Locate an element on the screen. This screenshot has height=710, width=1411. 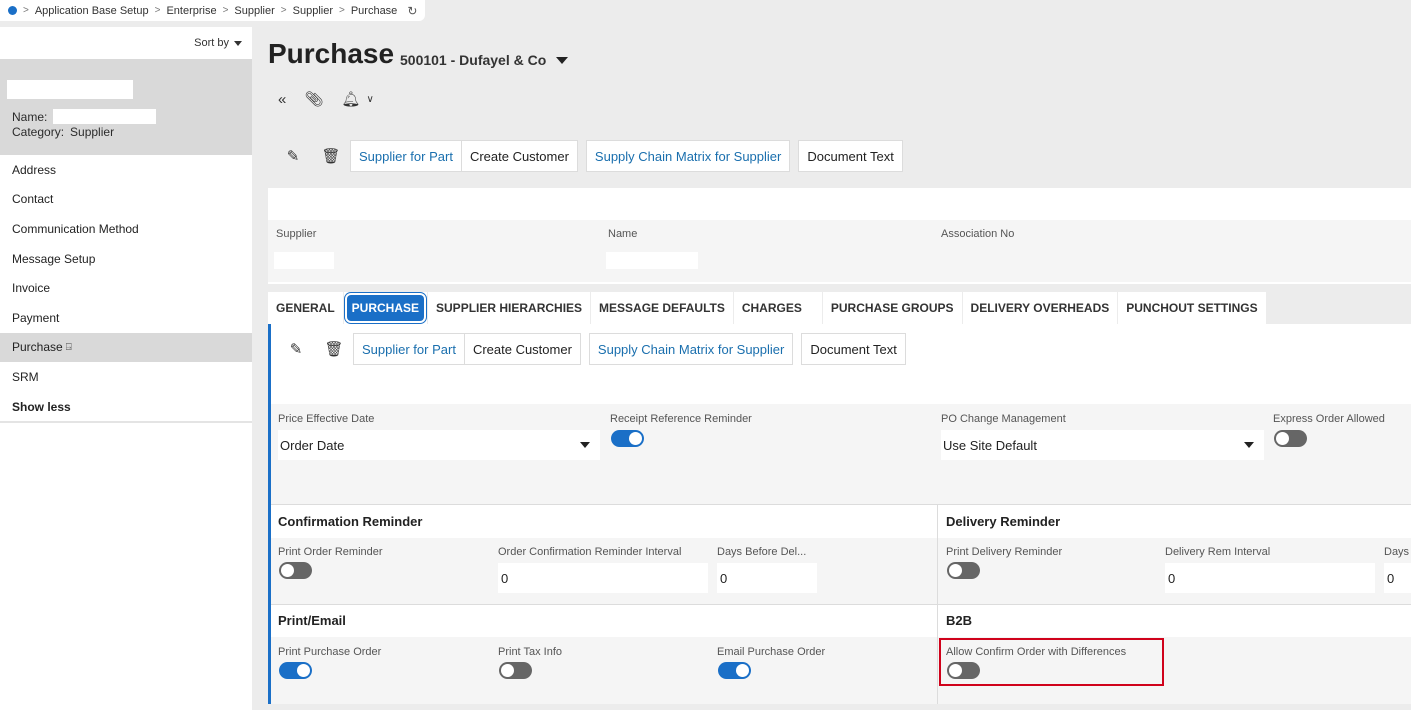
print-tax-info-toggle is located at coordinates (515, 670).